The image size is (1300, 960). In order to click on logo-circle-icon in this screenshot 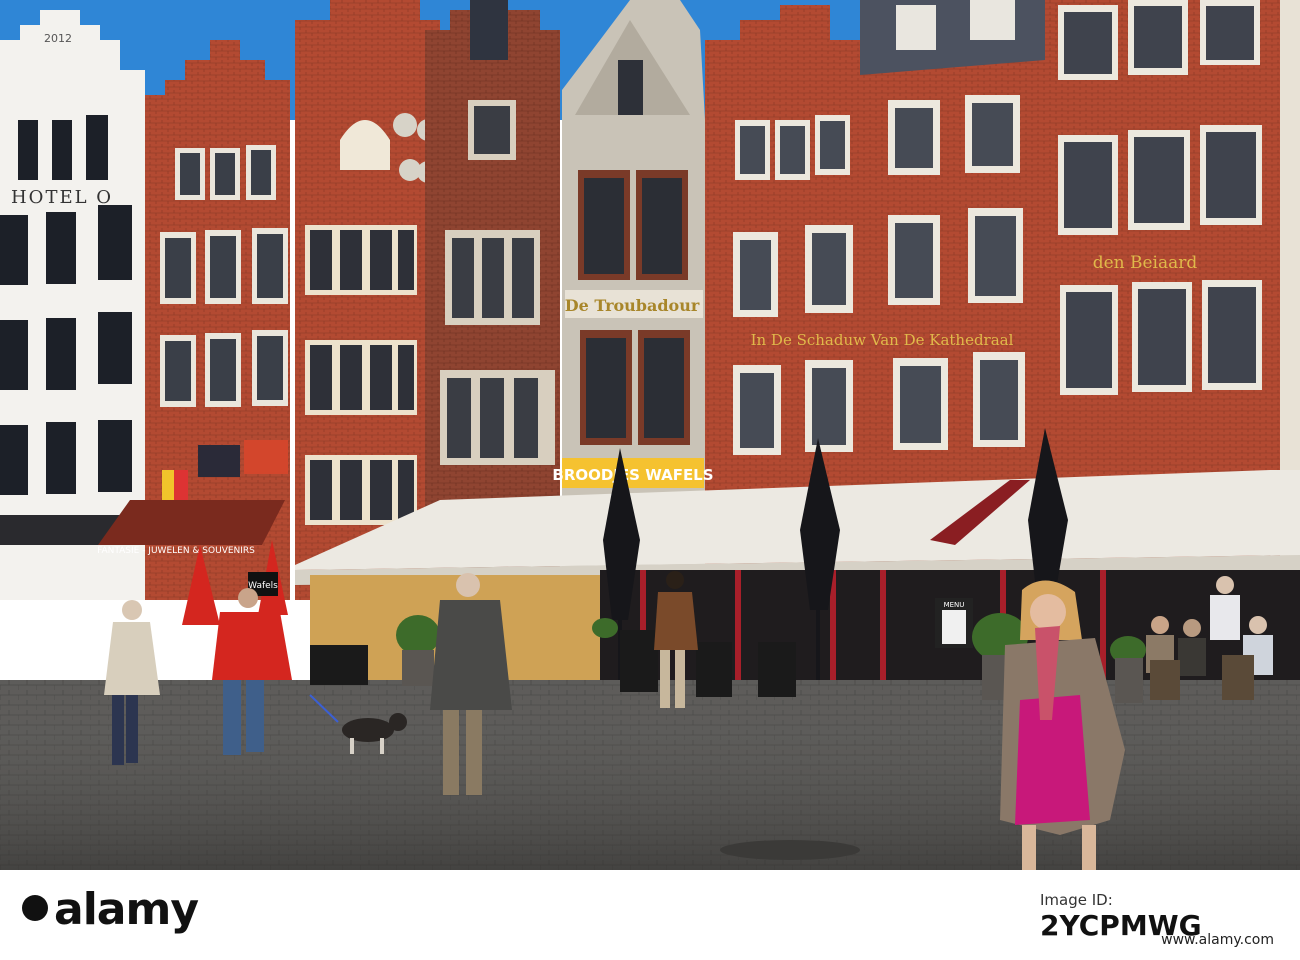, I will do `click(35, 908)`.